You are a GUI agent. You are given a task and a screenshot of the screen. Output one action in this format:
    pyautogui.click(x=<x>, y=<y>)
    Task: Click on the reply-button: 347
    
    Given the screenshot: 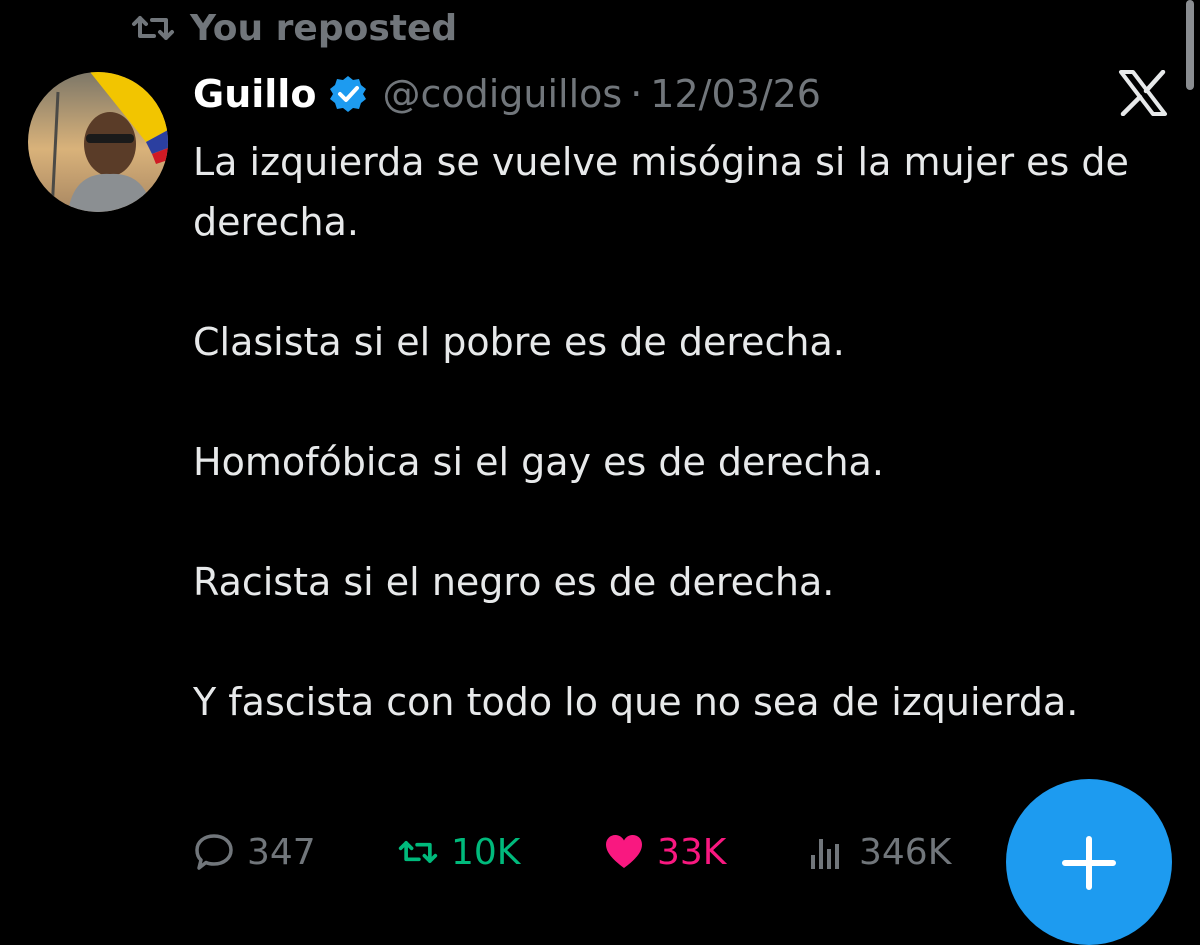 What is the action you would take?
    pyautogui.click(x=254, y=852)
    